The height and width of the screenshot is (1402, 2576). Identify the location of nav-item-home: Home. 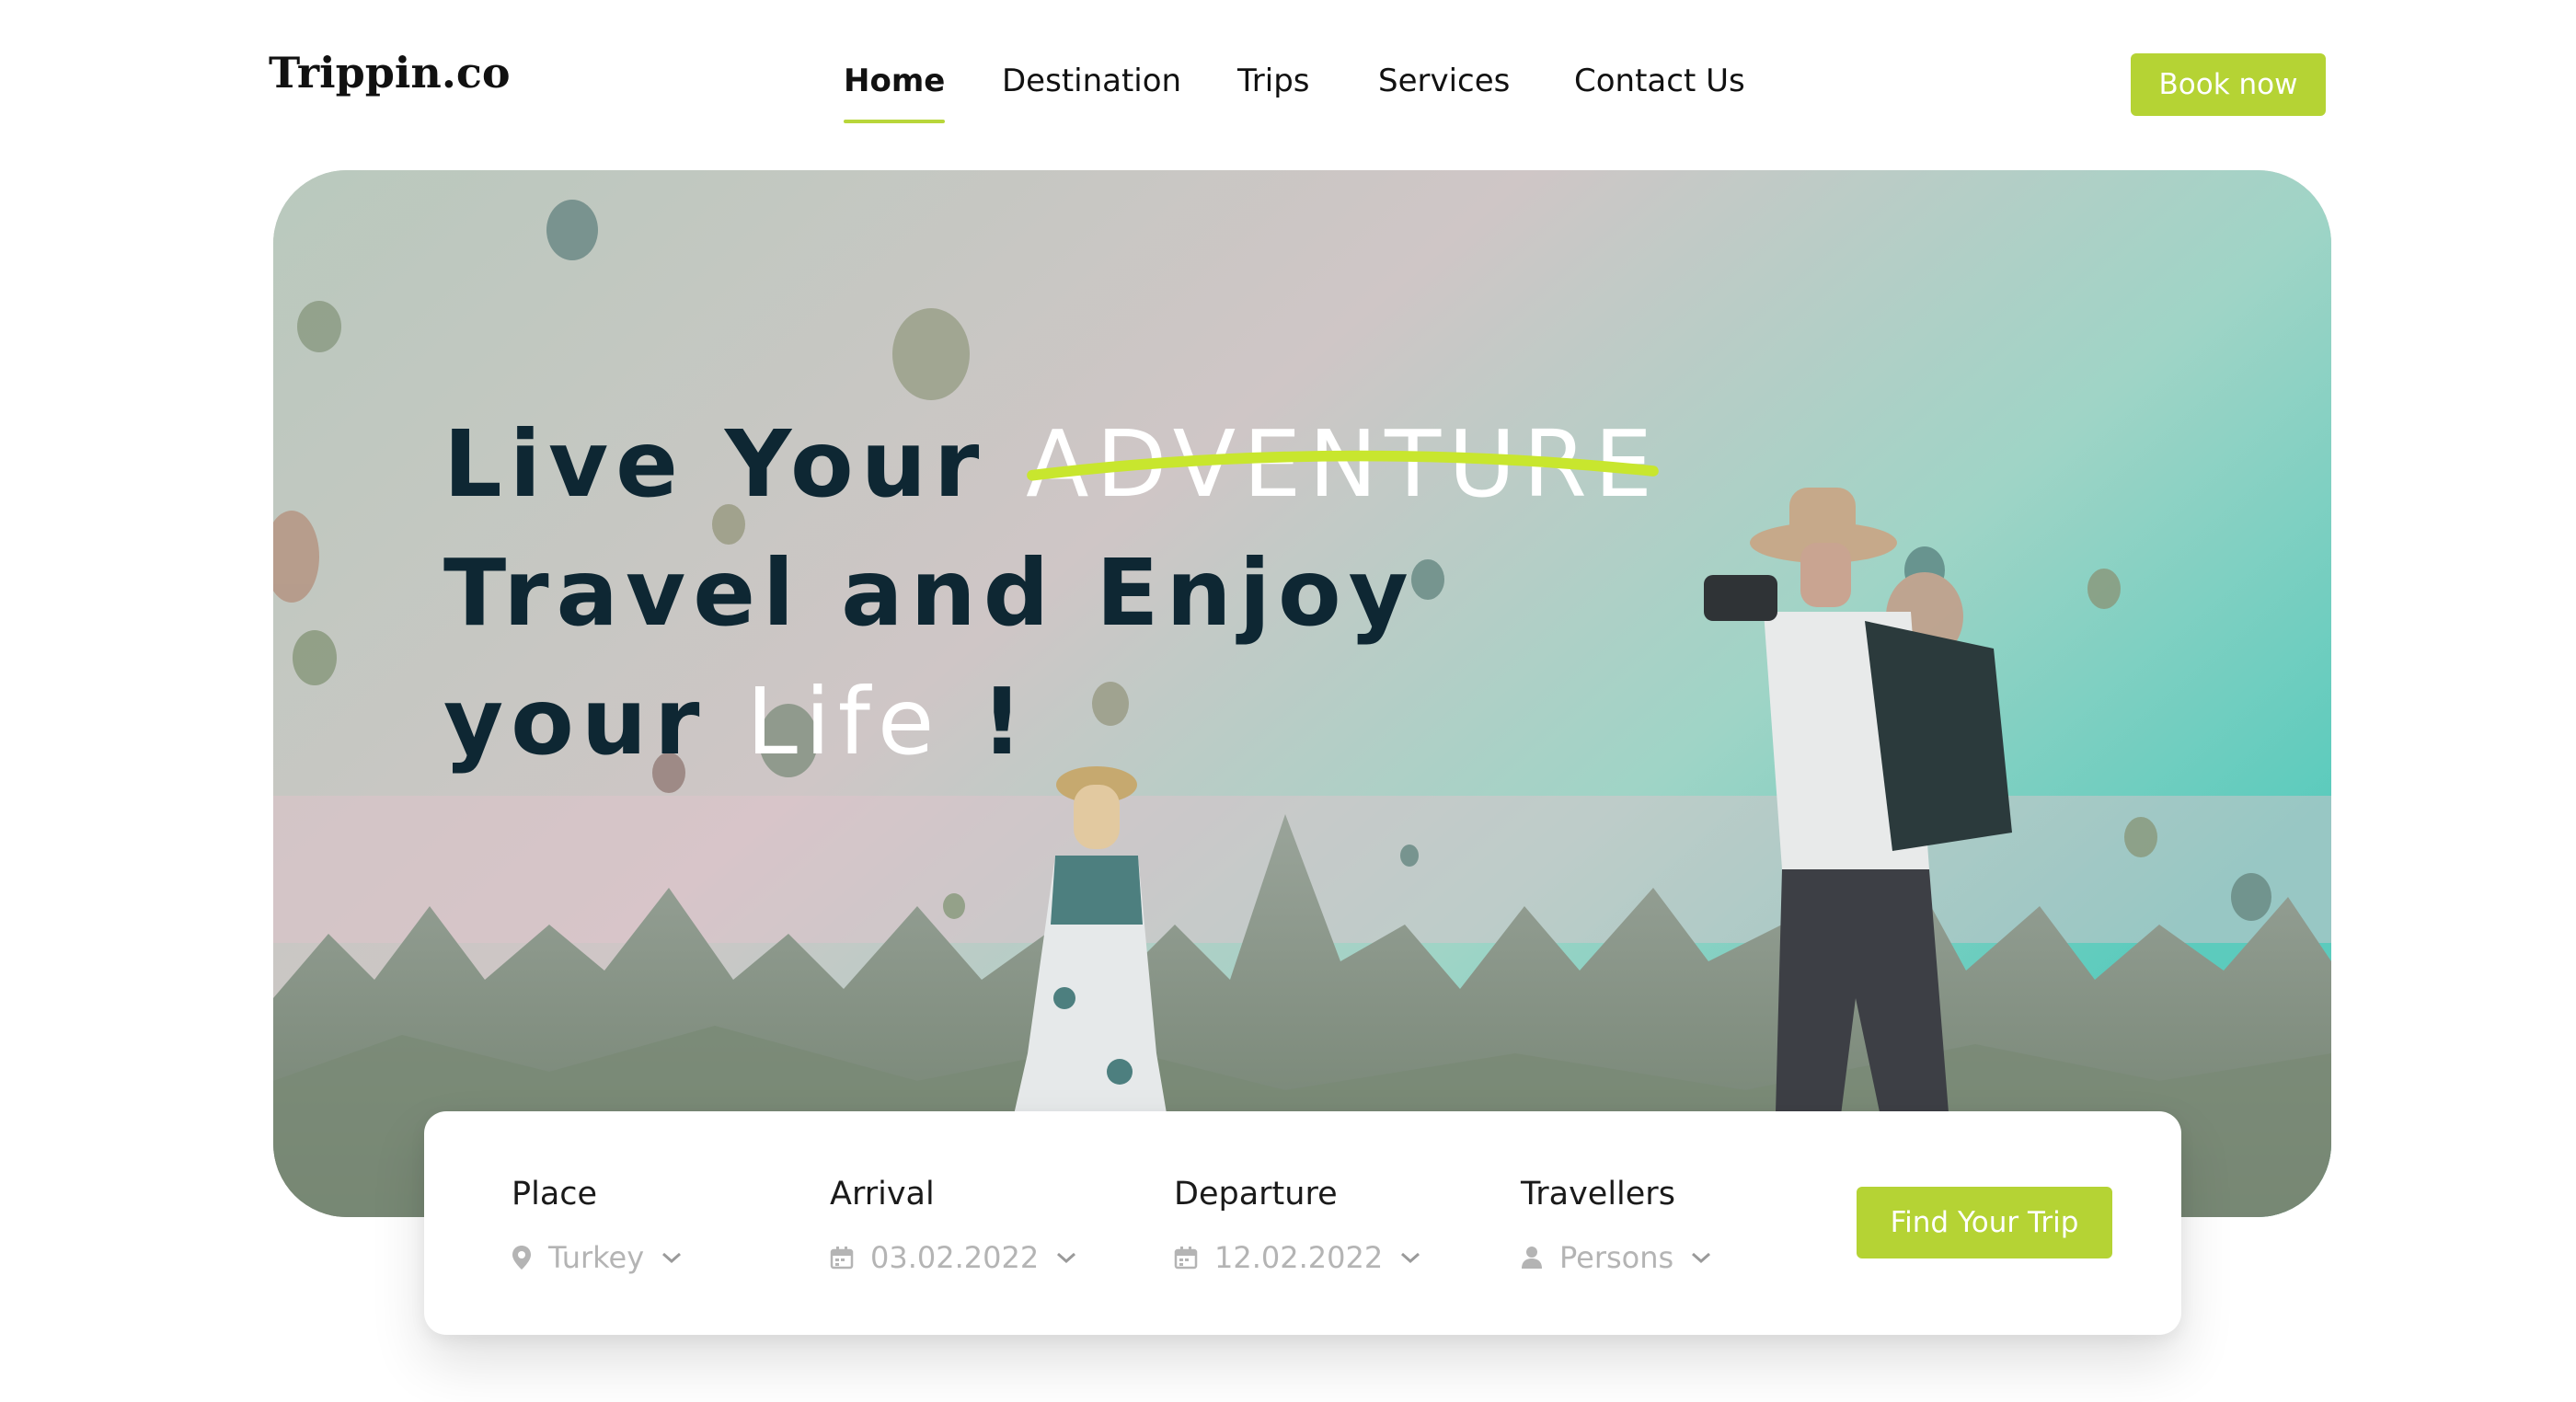
(895, 93).